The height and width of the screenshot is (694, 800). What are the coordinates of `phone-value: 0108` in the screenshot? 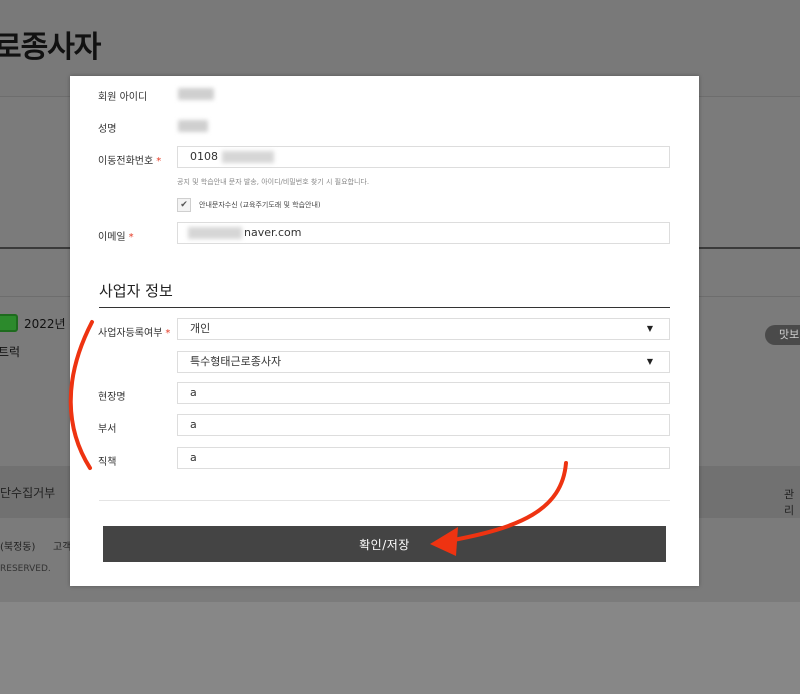 It's located at (204, 156).